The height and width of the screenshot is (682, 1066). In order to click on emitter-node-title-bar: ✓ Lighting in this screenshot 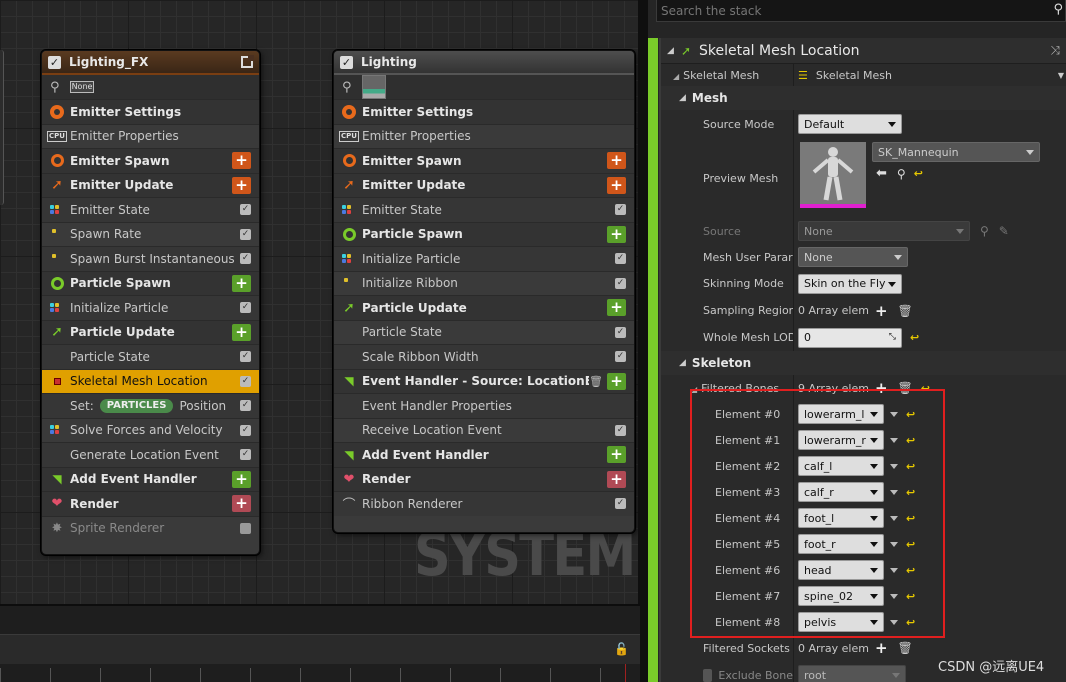, I will do `click(484, 63)`.